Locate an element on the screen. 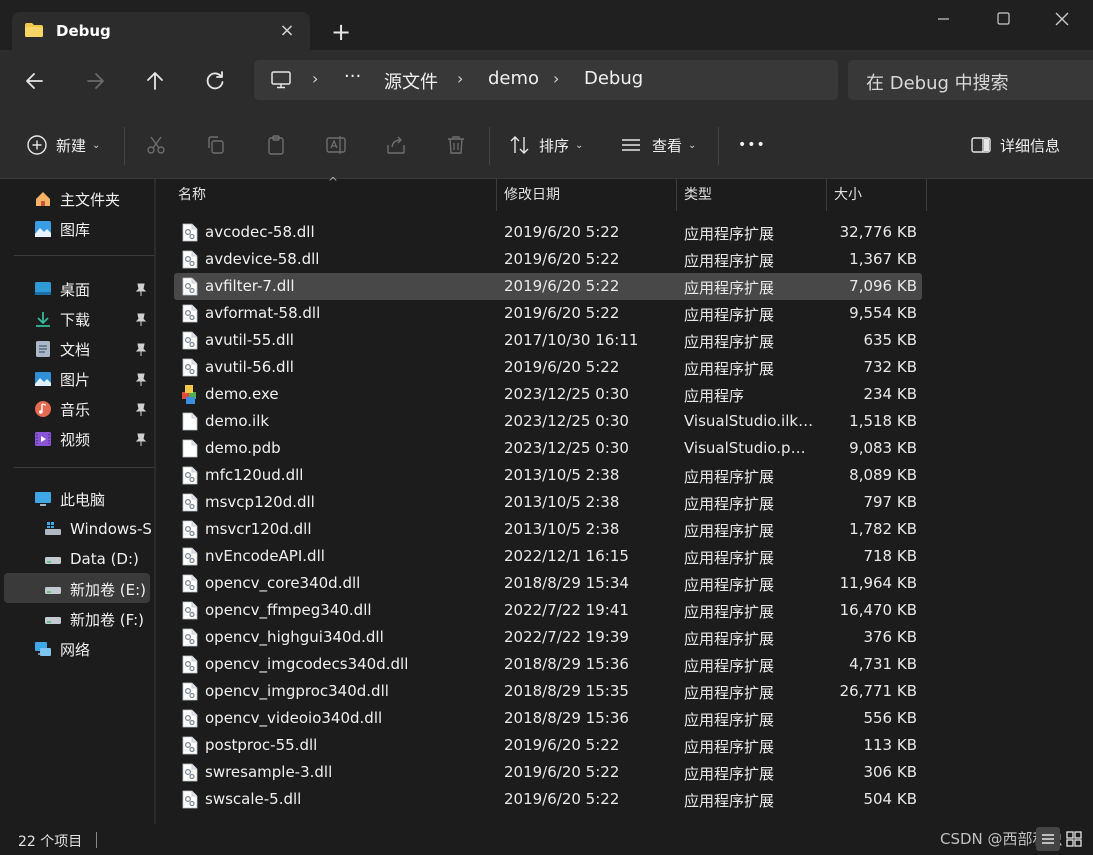 The image size is (1093, 855). nav-item-pictures: 图片 is located at coordinates (62, 379).